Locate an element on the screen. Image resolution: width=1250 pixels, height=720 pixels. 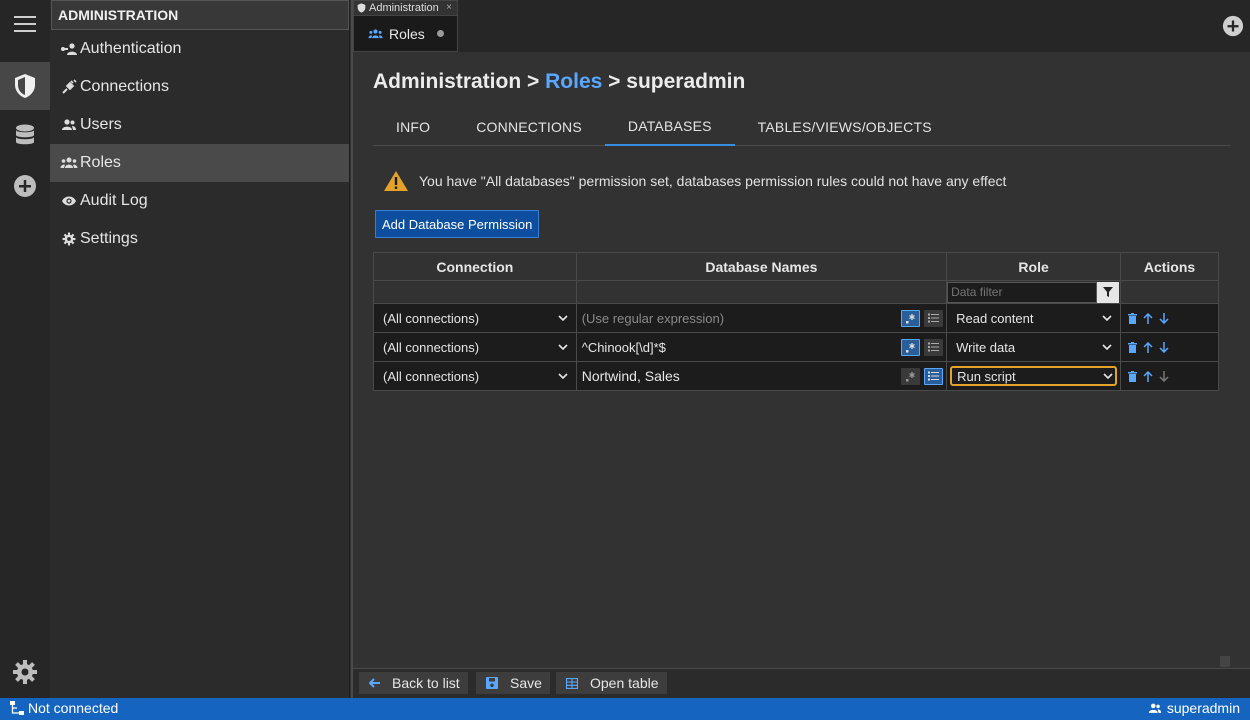
database-input: (Use regular expression) is located at coordinates (739, 318).